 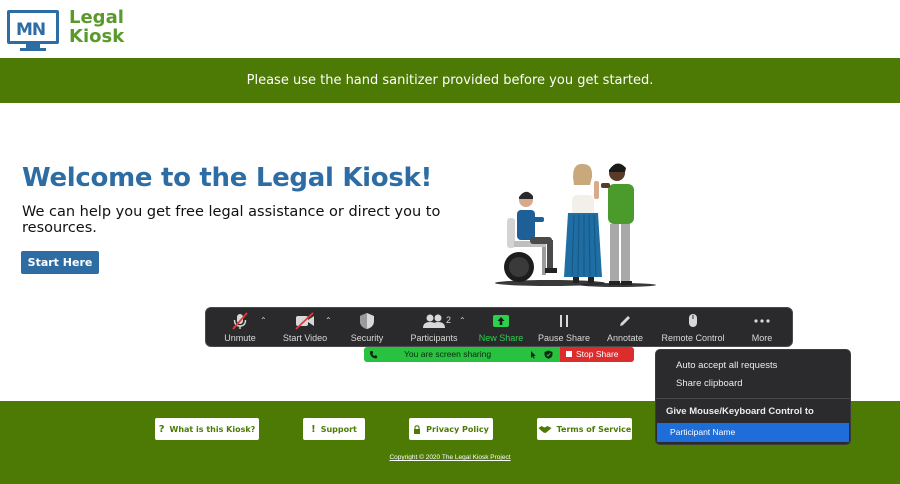 What do you see at coordinates (448, 354) in the screenshot?
I see `sharing-status-text: You are screen sharing` at bounding box center [448, 354].